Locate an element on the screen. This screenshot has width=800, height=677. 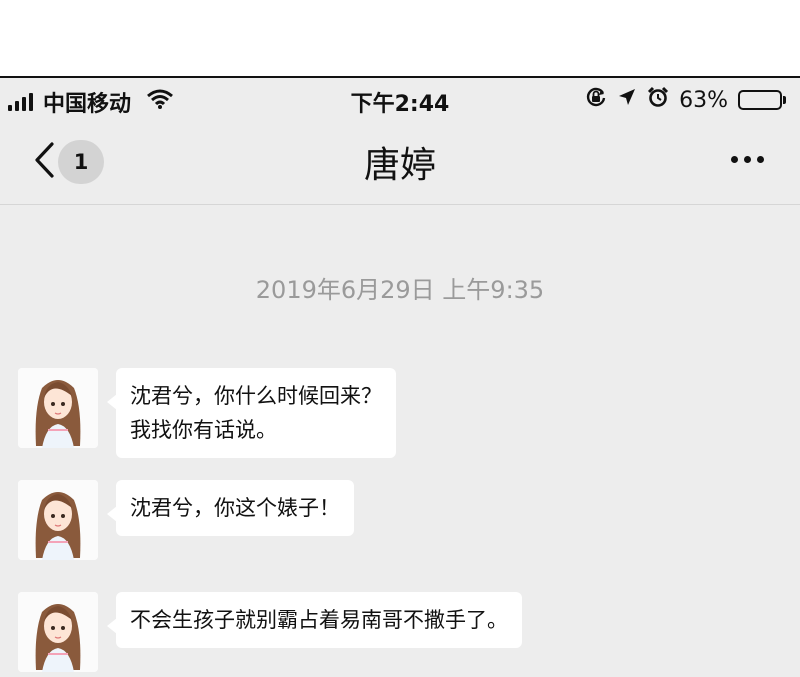
battery-icon is located at coordinates (762, 100).